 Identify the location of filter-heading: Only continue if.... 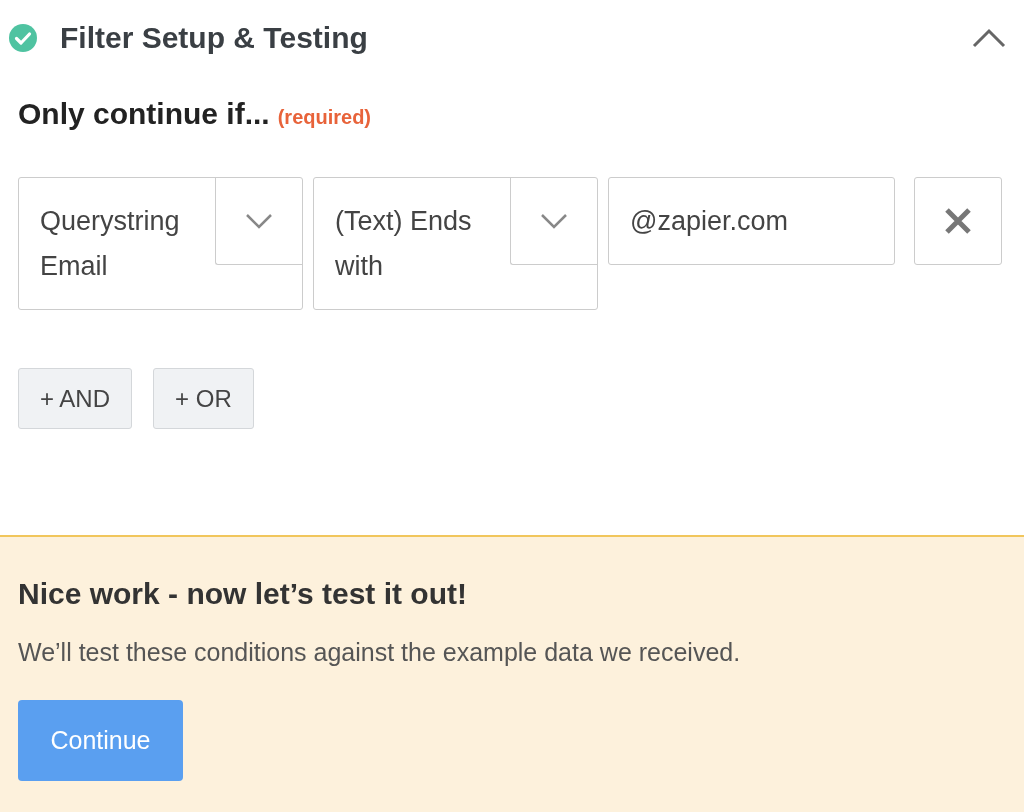
(144, 114).